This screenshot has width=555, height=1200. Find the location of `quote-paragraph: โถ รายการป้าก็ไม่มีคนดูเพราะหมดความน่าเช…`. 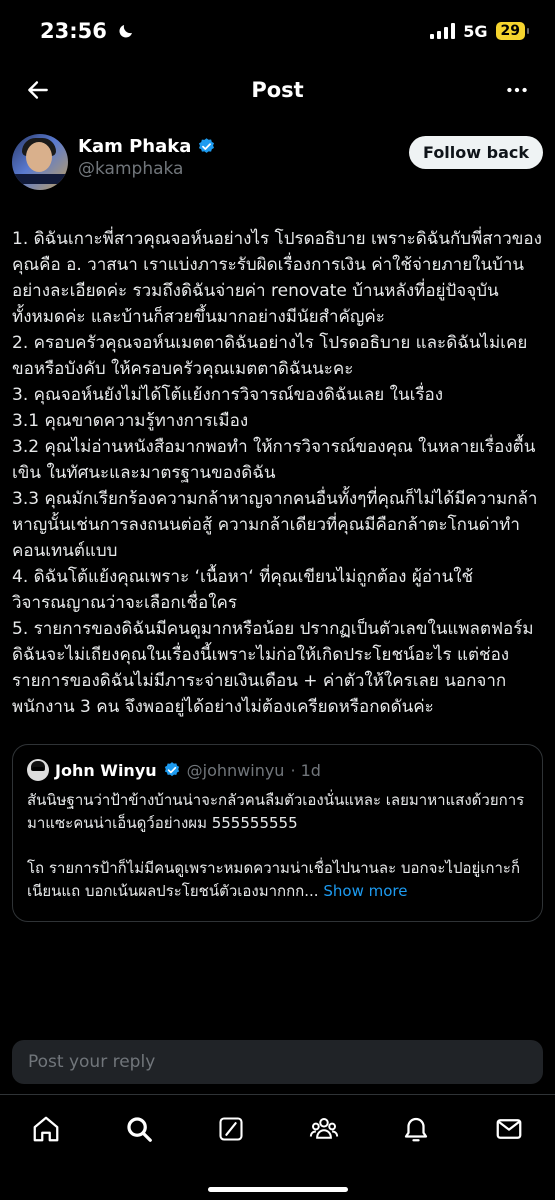

quote-paragraph: โถ รายการป้าก็ไม่มีคนดูเพราะหมดความน่าเช… is located at coordinates (277, 880).